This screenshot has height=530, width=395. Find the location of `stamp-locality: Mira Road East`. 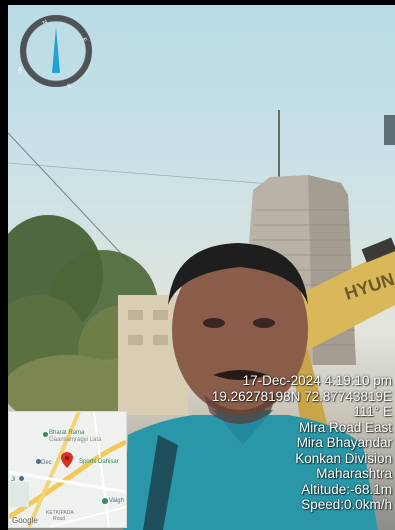

stamp-locality: Mira Road East is located at coordinates (345, 427).